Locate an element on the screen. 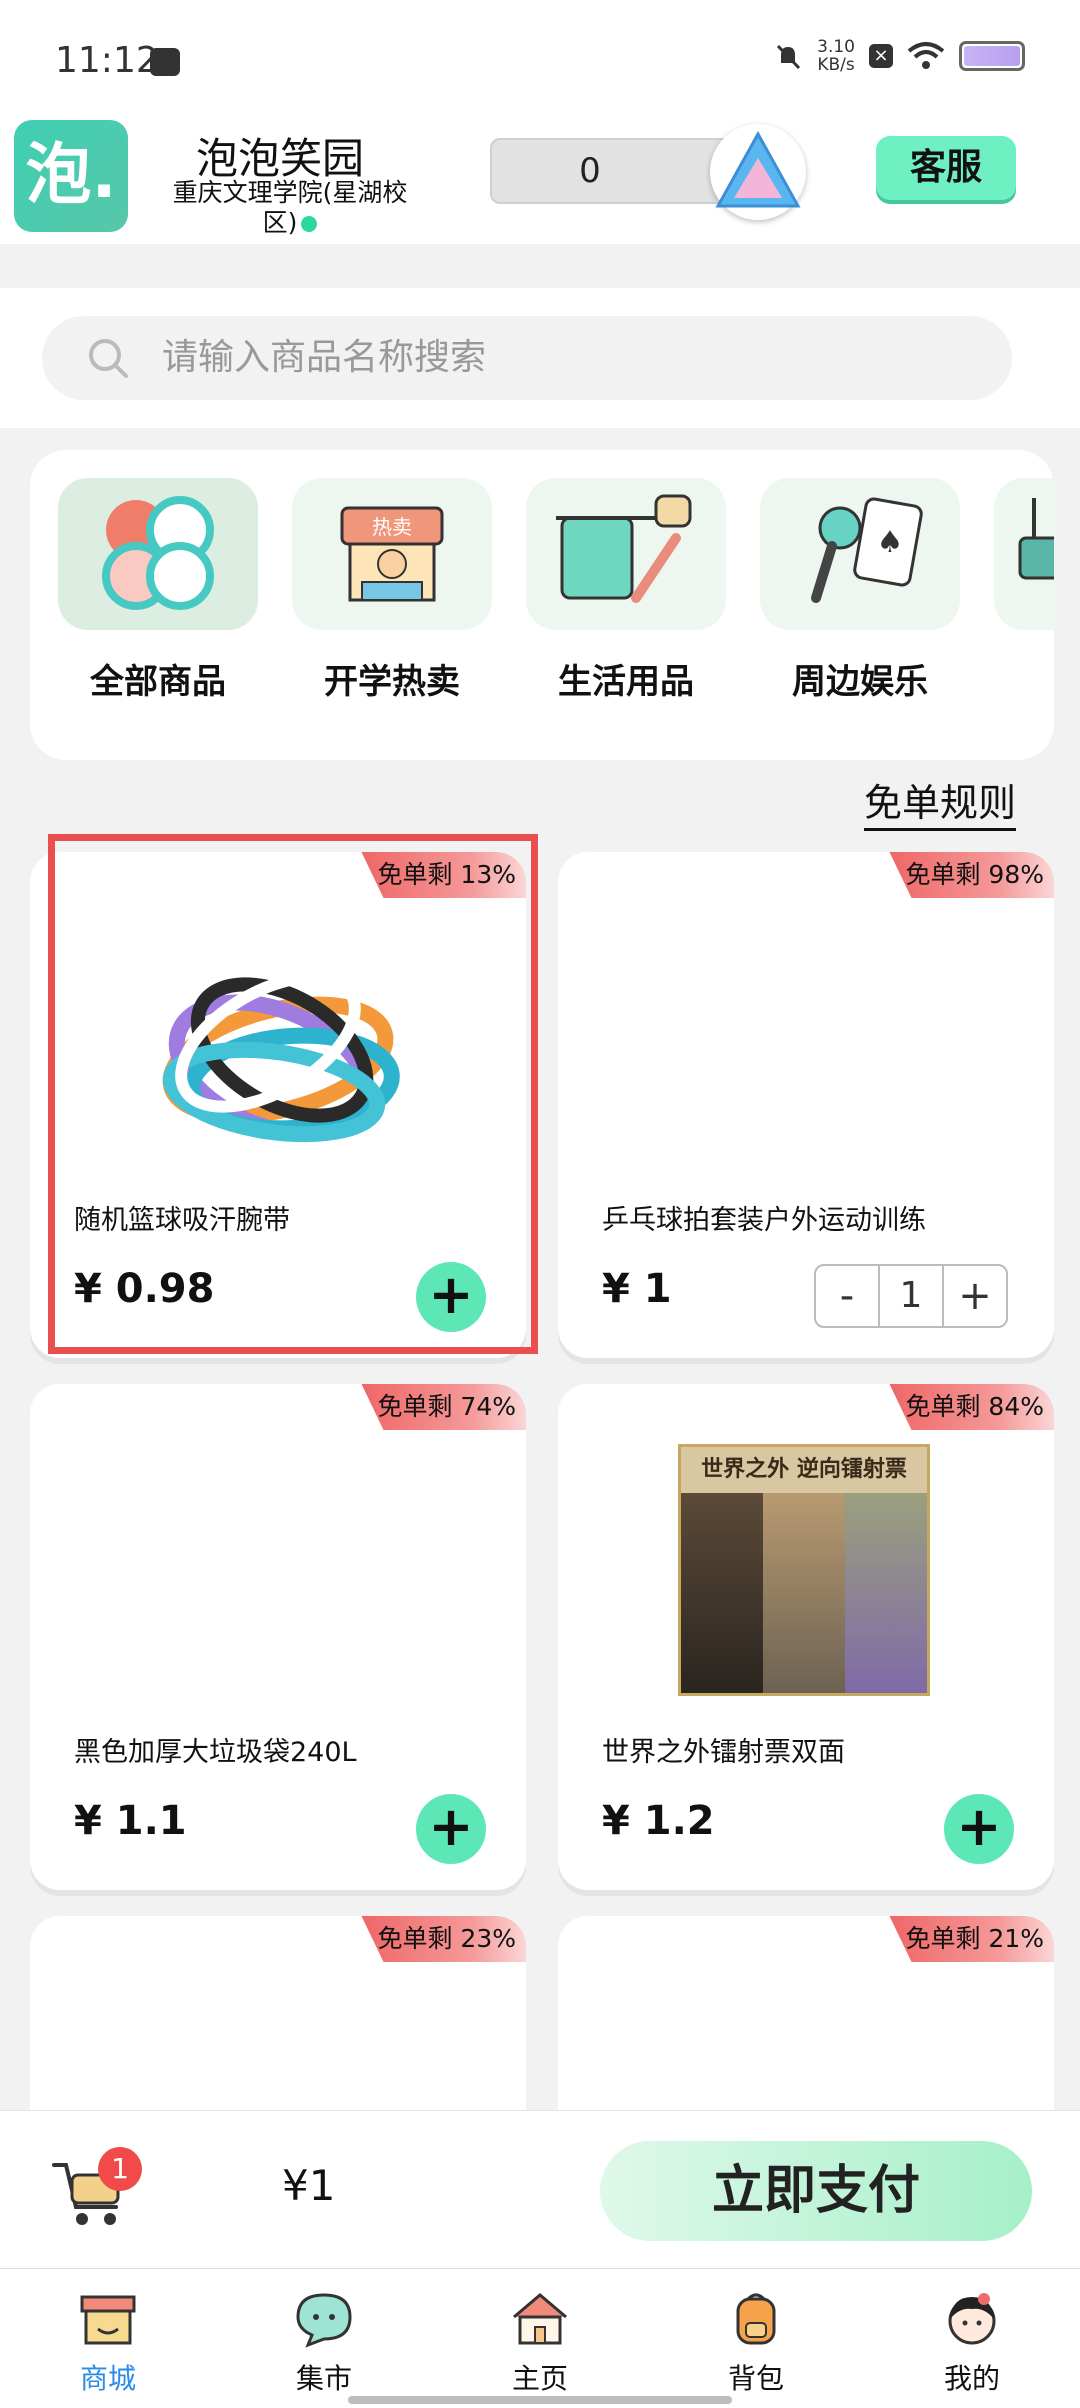 This screenshot has width=1080, height=2408. increase-button: + is located at coordinates (975, 1296).